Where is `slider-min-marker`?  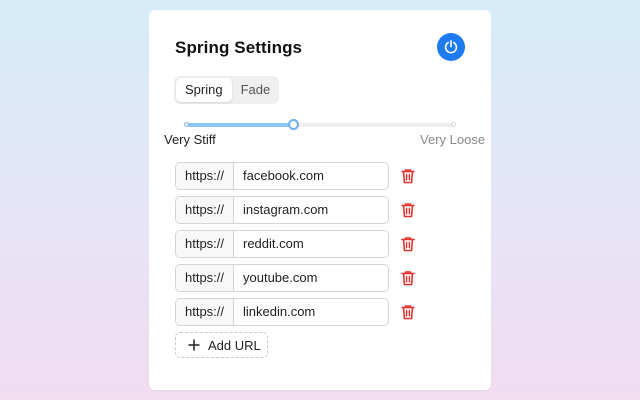
slider-min-marker is located at coordinates (186, 124).